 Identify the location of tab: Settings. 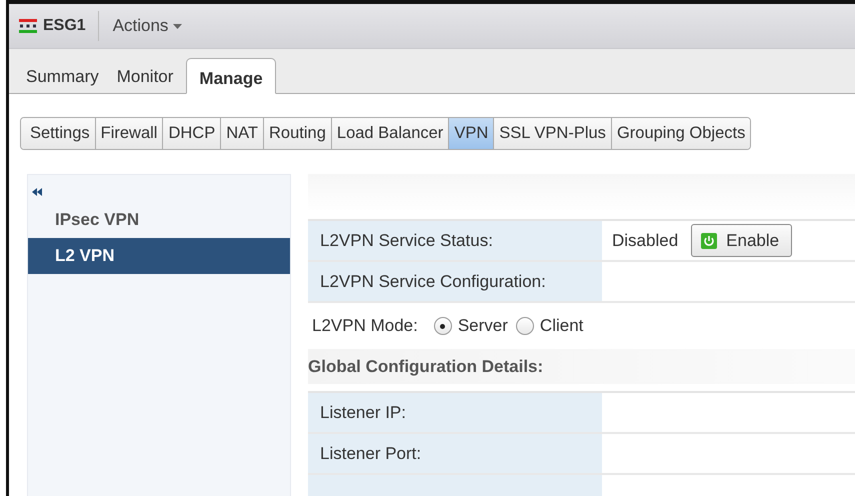
(58, 133).